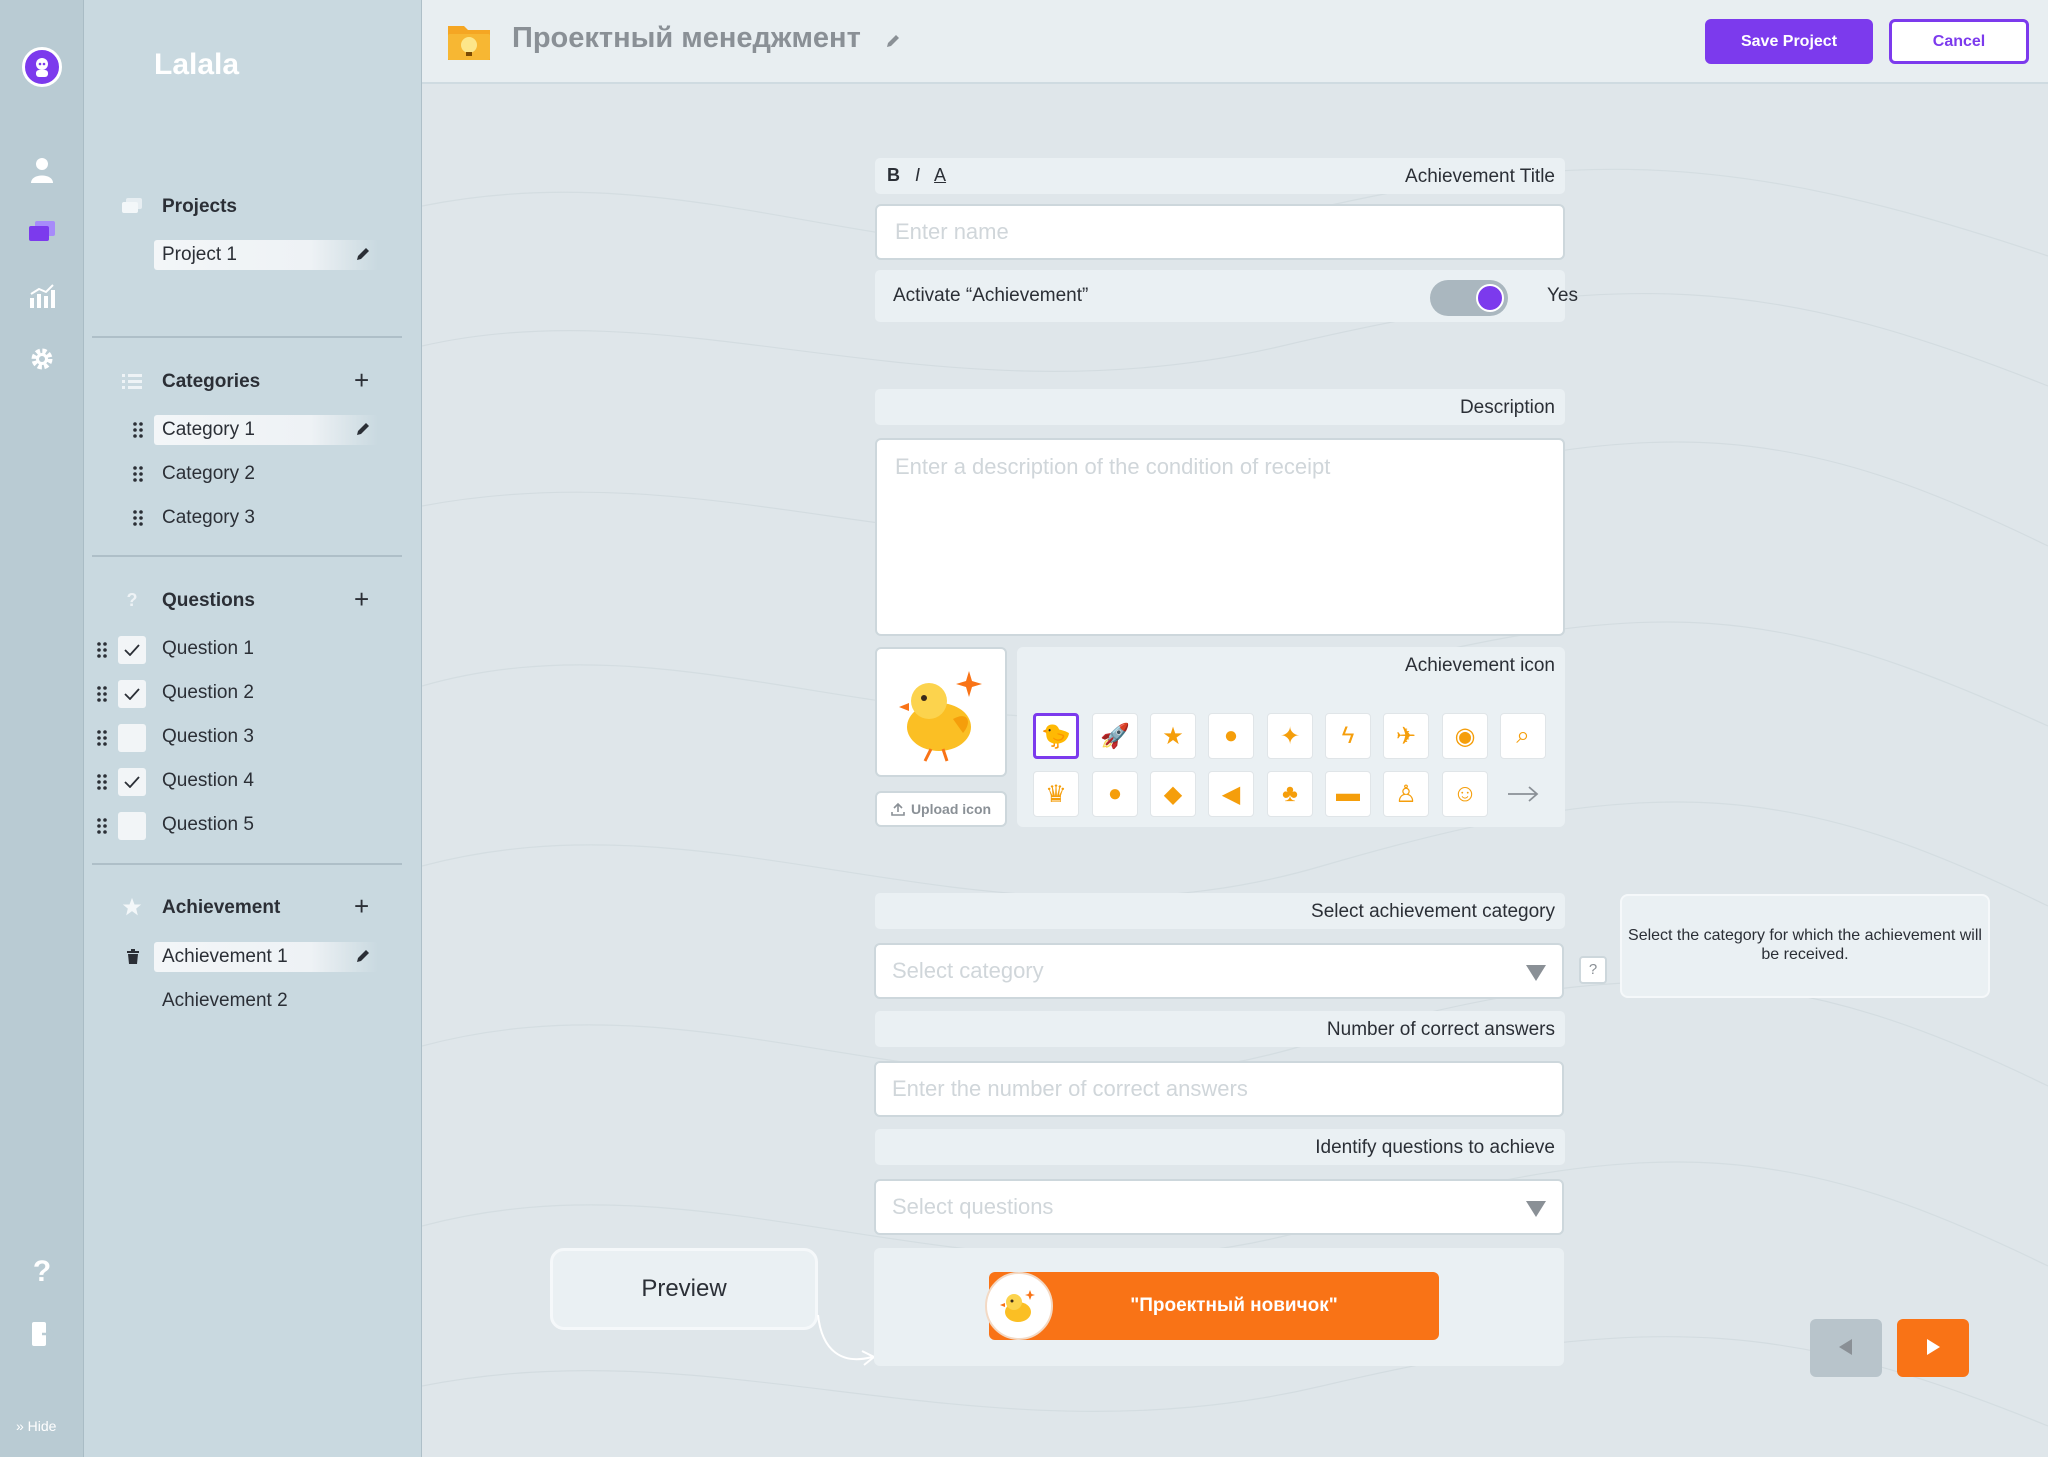 This screenshot has height=1457, width=2048. What do you see at coordinates (1220, 176) in the screenshot?
I see `title-label-bar: B I A Achievement Title` at bounding box center [1220, 176].